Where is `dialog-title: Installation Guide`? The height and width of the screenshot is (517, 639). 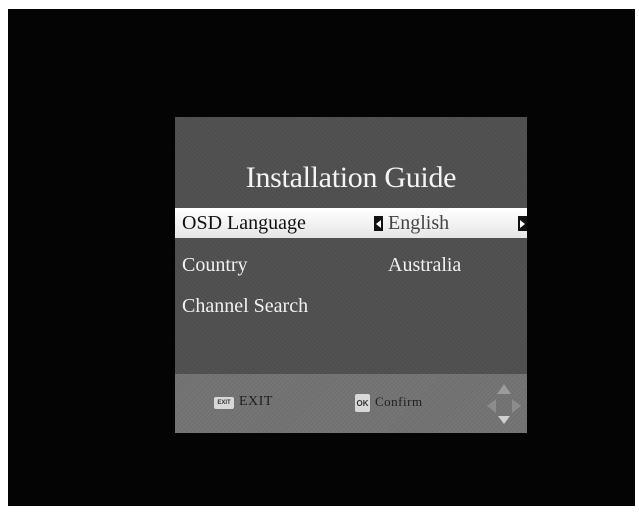
dialog-title: Installation Guide is located at coordinates (351, 177).